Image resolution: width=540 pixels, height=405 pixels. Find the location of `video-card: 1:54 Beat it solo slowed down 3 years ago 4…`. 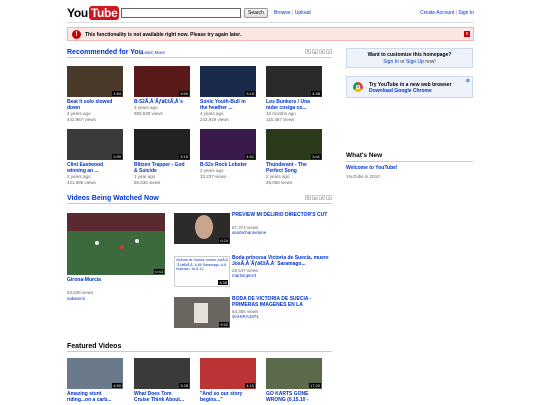

video-card: 1:54 Beat it solo slowed down 3 years ago 4… is located at coordinates (95, 94).